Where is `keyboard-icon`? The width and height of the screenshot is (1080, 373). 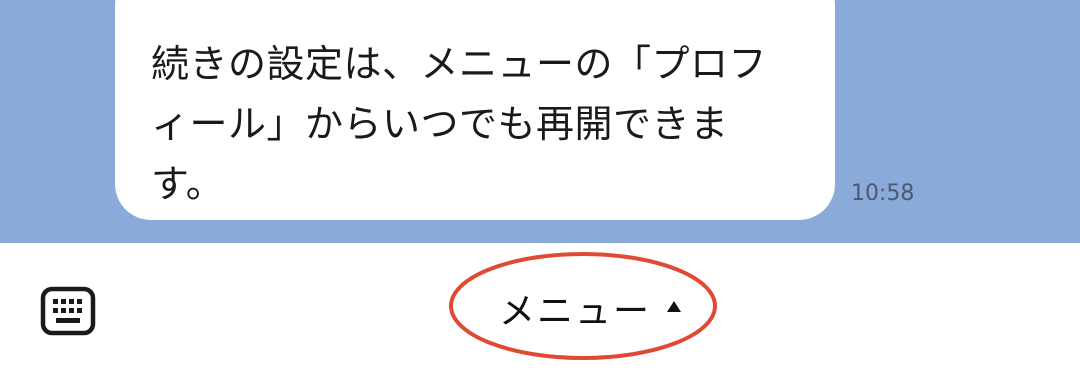 keyboard-icon is located at coordinates (68, 311).